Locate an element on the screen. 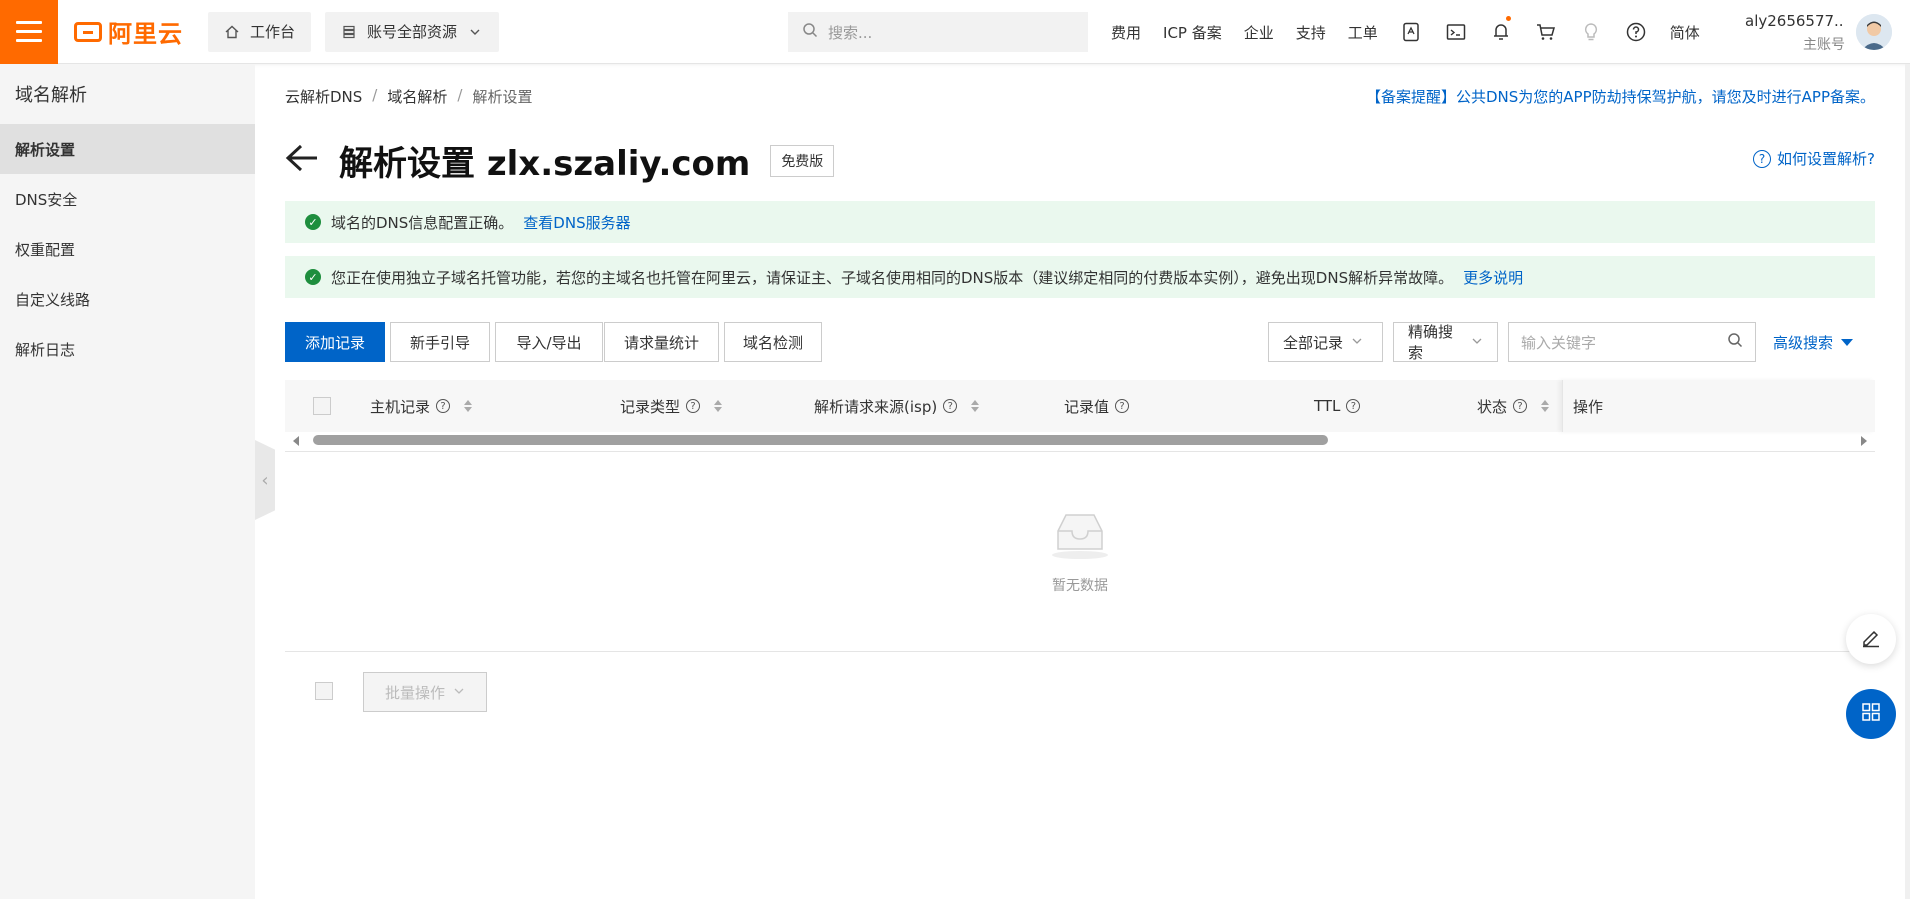  breadcrumb-item-cloud-dns: 云解析DNS is located at coordinates (323, 96).